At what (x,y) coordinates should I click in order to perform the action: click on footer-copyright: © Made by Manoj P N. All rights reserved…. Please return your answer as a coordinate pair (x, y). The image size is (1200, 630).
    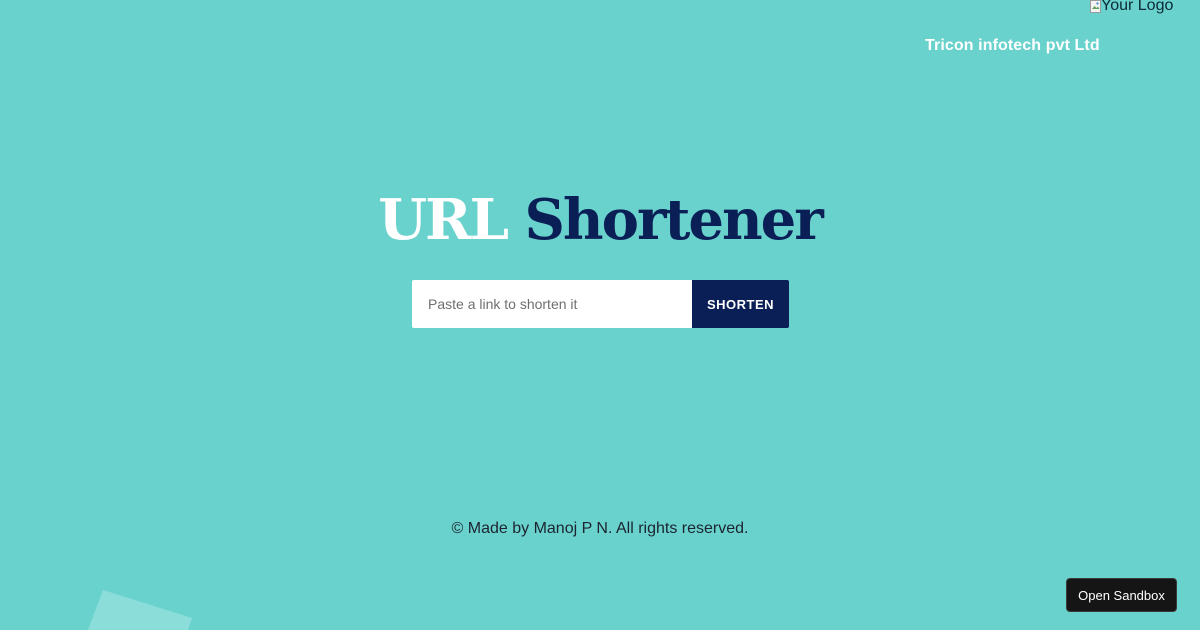
    Looking at the image, I should click on (600, 528).